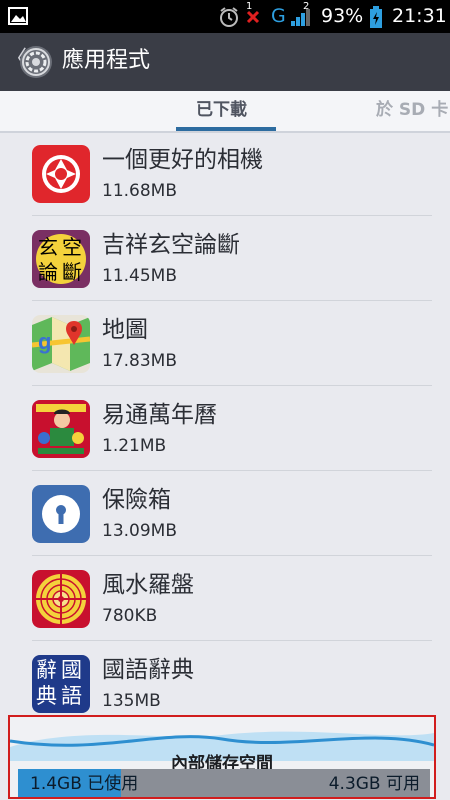  I want to click on storage-free-text: 4.3GB 可用, so click(374, 784).